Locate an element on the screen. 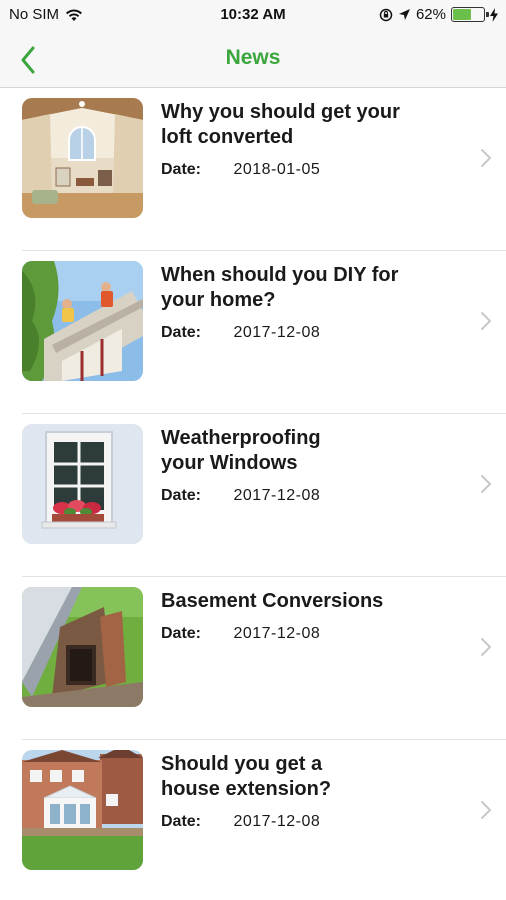 This screenshot has height=900, width=506. location-arrow-icon is located at coordinates (404, 14).